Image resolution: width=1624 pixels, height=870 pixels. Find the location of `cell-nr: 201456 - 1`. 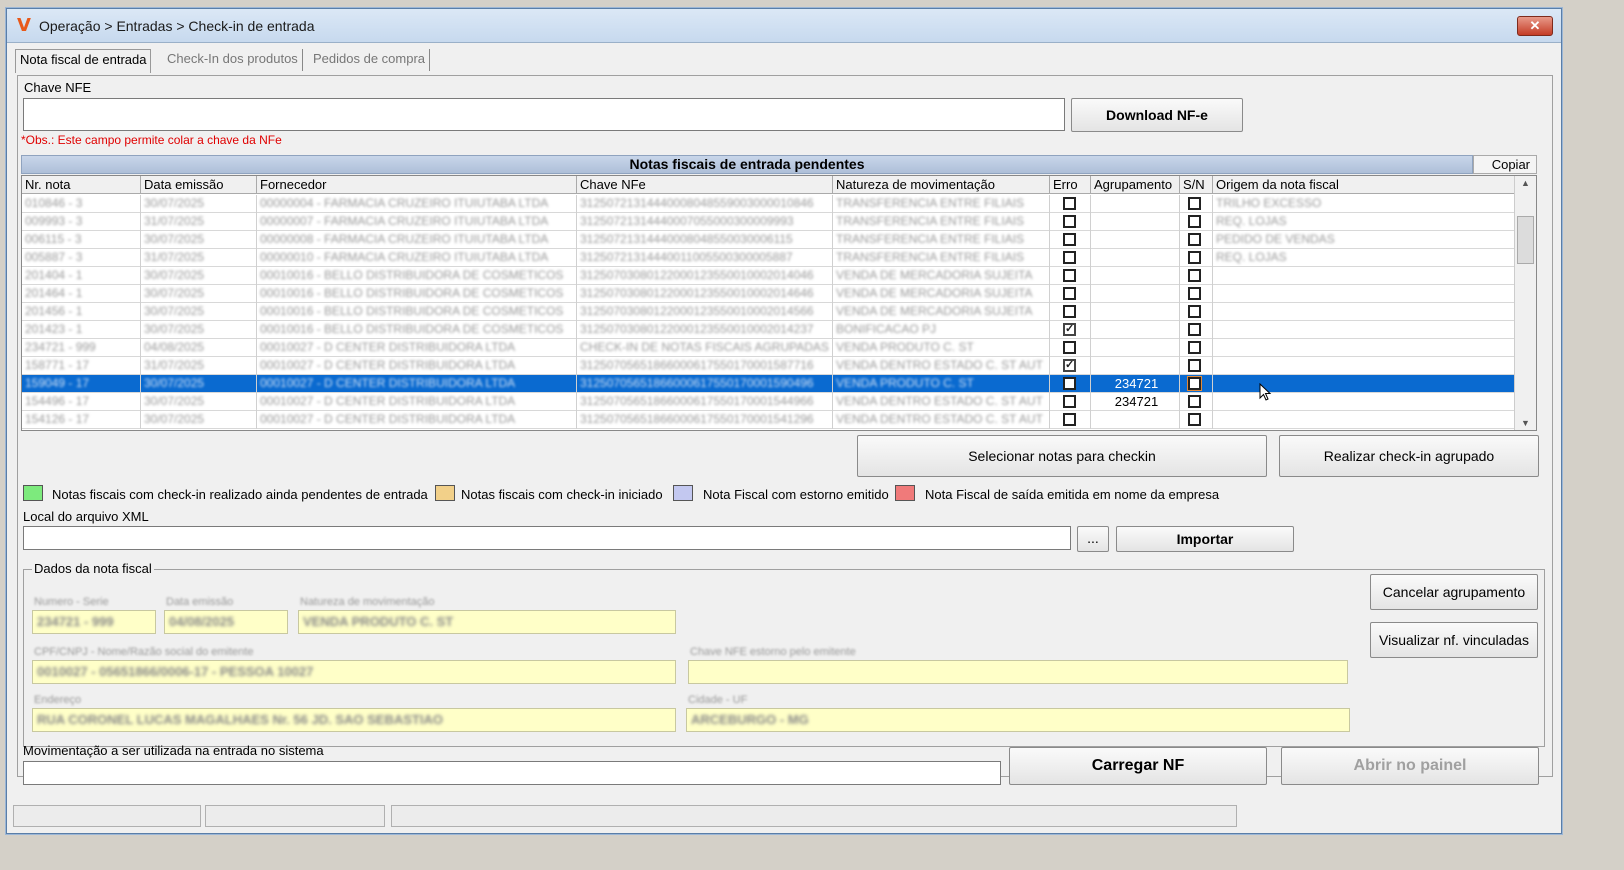

cell-nr: 201456 - 1 is located at coordinates (81, 312).